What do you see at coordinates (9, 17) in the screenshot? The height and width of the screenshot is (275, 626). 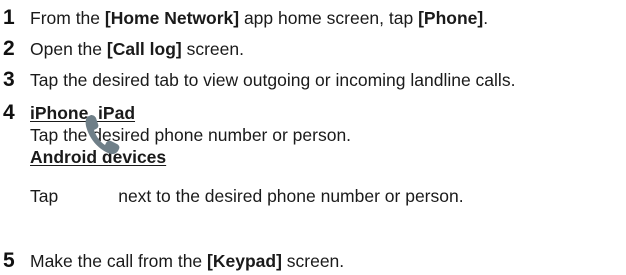 I see `step-number: 1` at bounding box center [9, 17].